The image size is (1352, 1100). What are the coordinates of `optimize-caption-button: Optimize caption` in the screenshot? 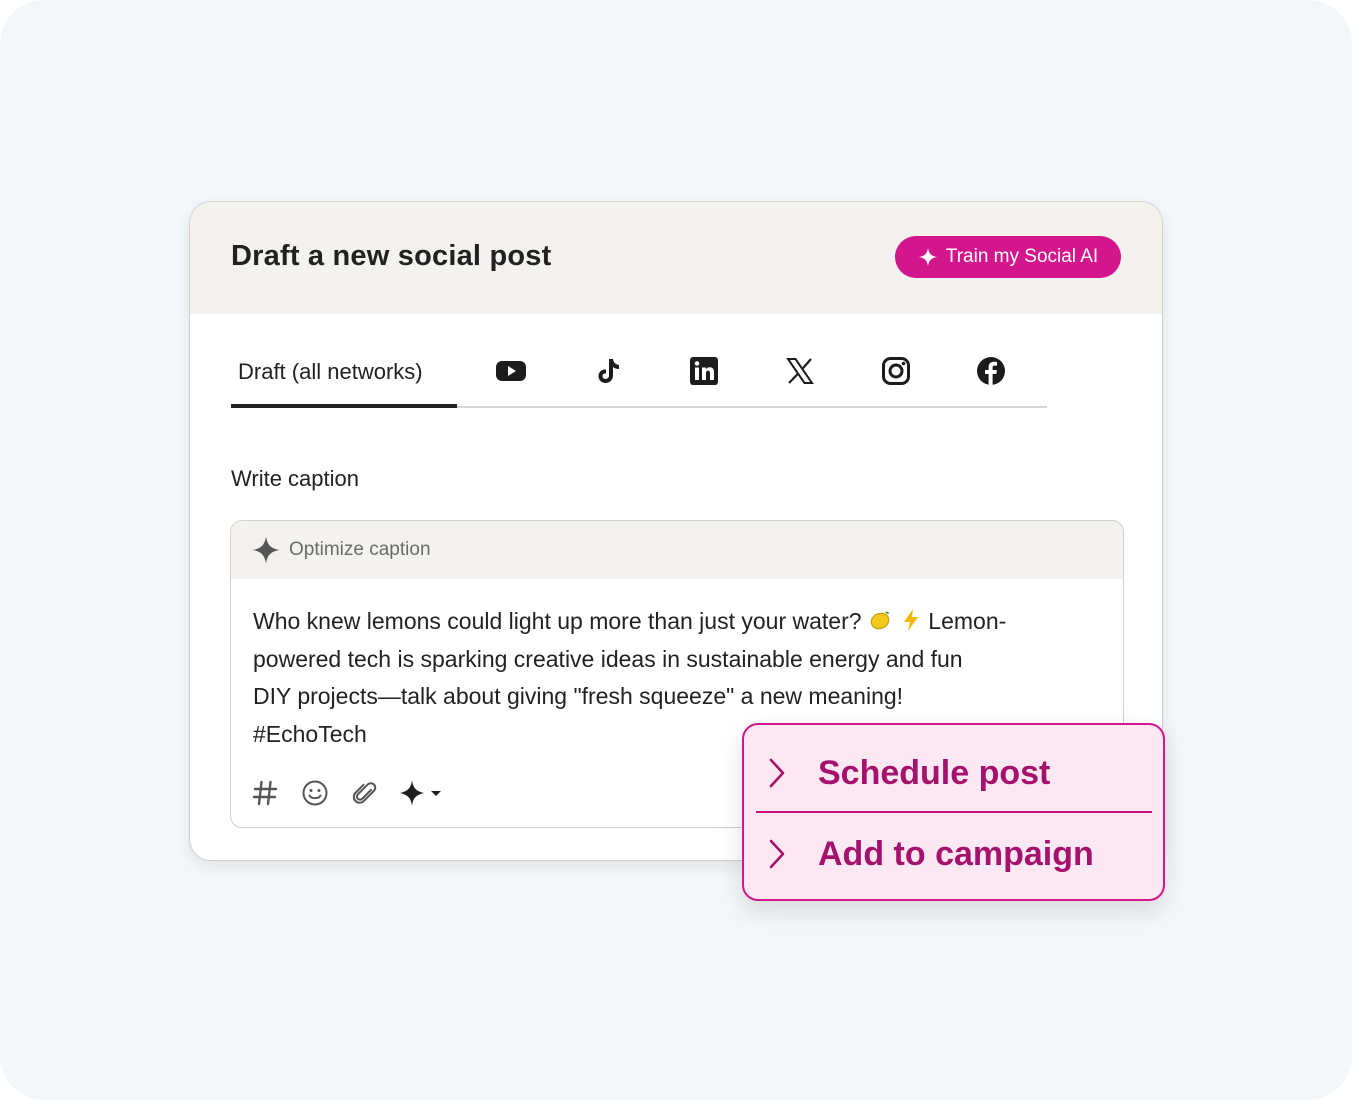 It's located at (341, 550).